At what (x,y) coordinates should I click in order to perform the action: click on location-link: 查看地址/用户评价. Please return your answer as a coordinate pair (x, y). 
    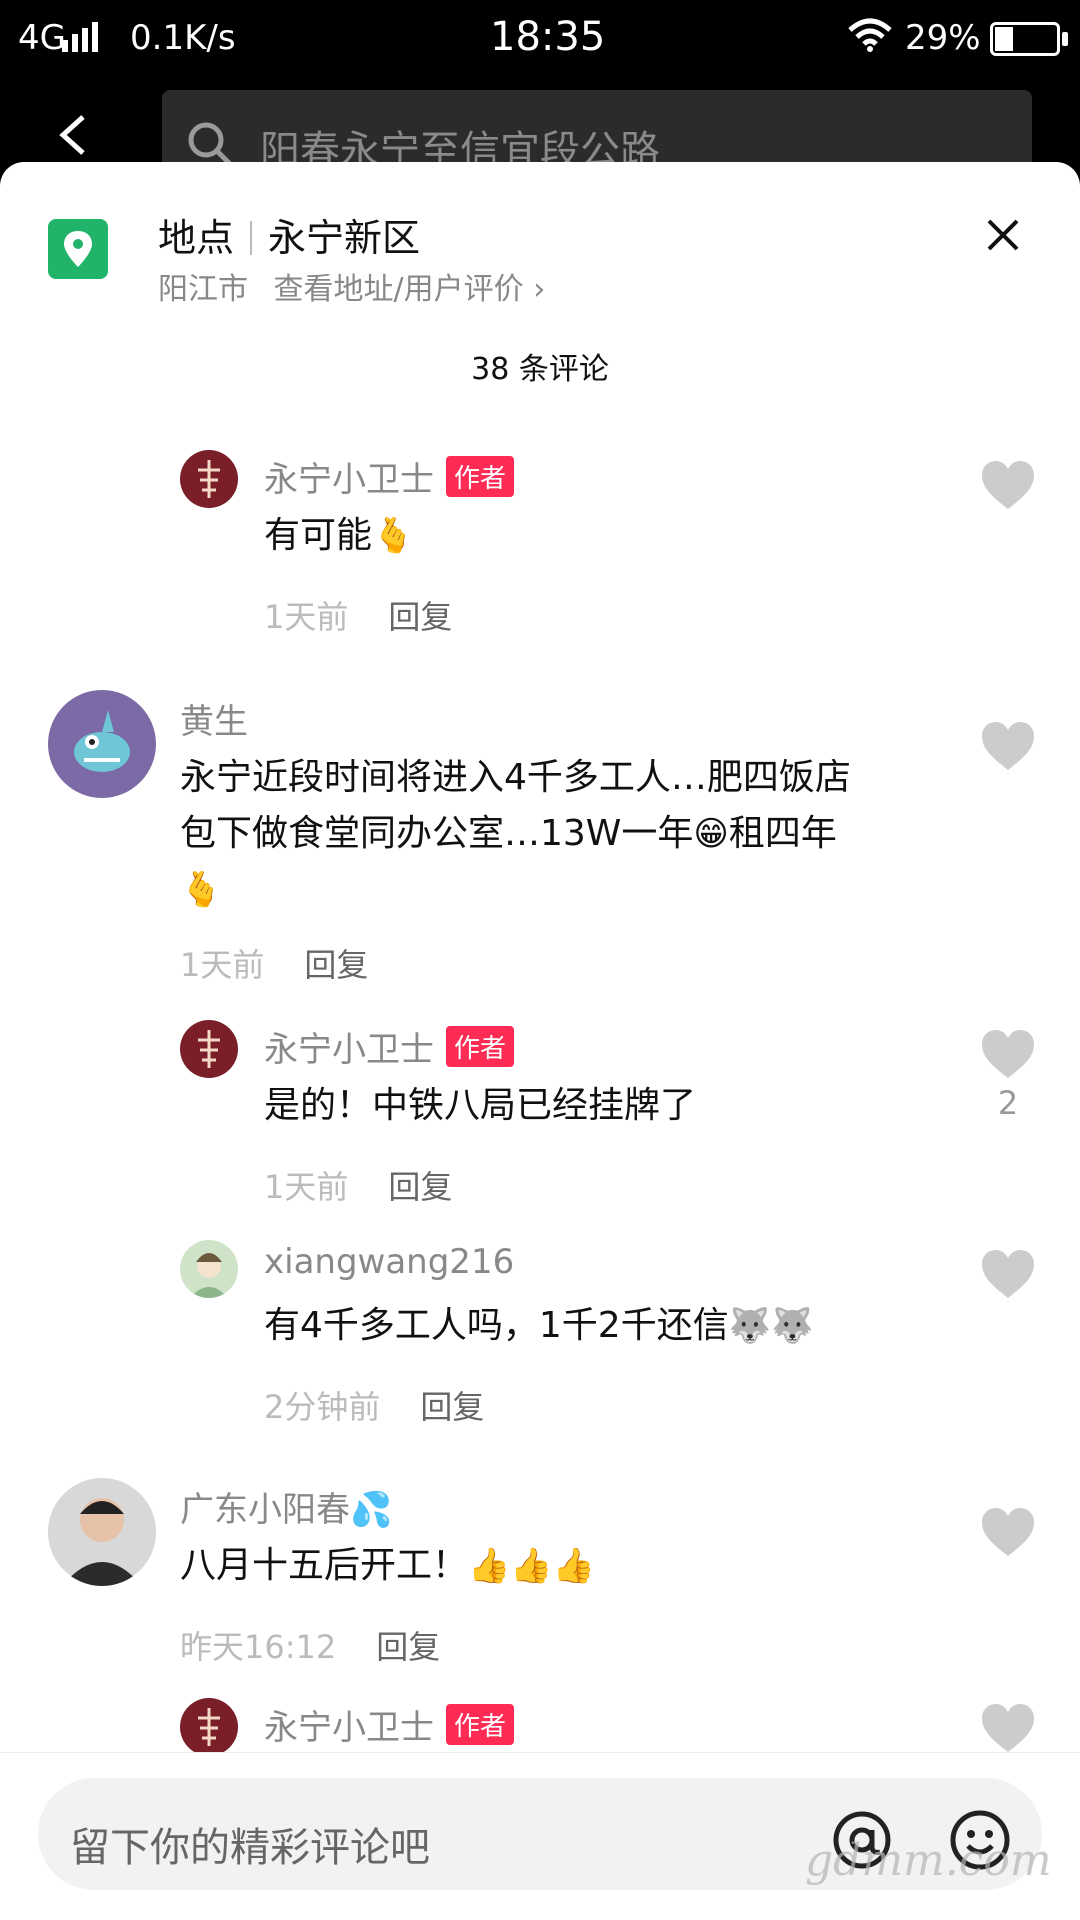
    Looking at the image, I should click on (399, 289).